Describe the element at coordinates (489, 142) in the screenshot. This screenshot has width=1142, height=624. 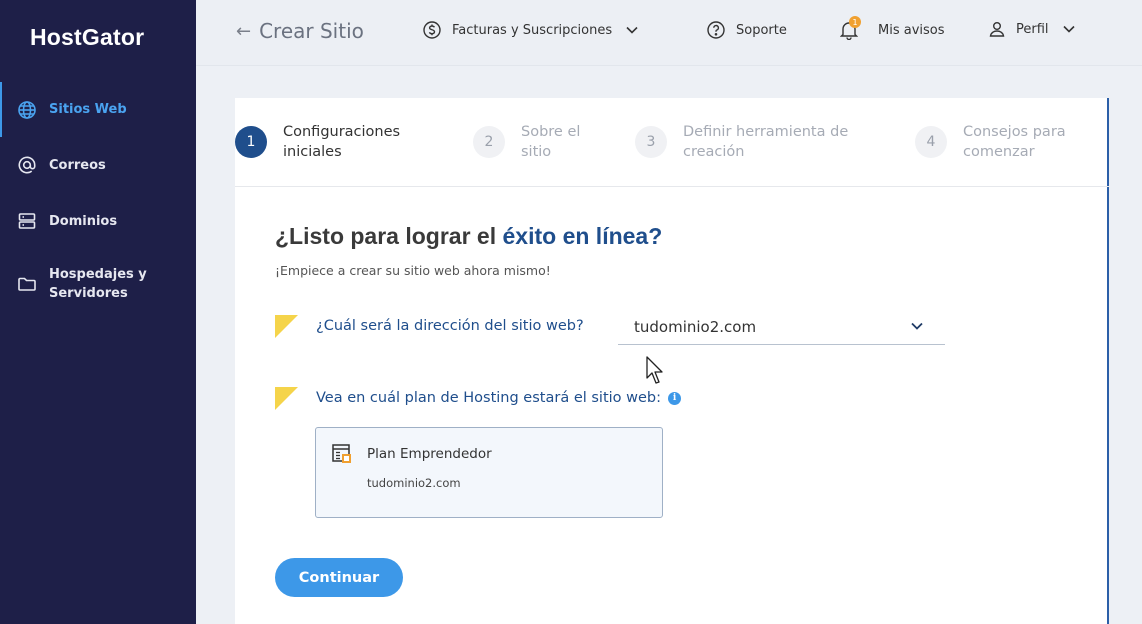
I see `step-number: 2` at that location.